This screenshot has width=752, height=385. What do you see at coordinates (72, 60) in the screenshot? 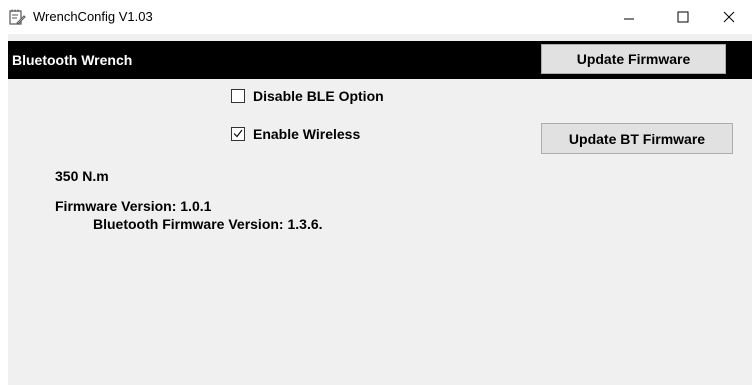
I see `header-title: Bluetooth Wrench` at bounding box center [72, 60].